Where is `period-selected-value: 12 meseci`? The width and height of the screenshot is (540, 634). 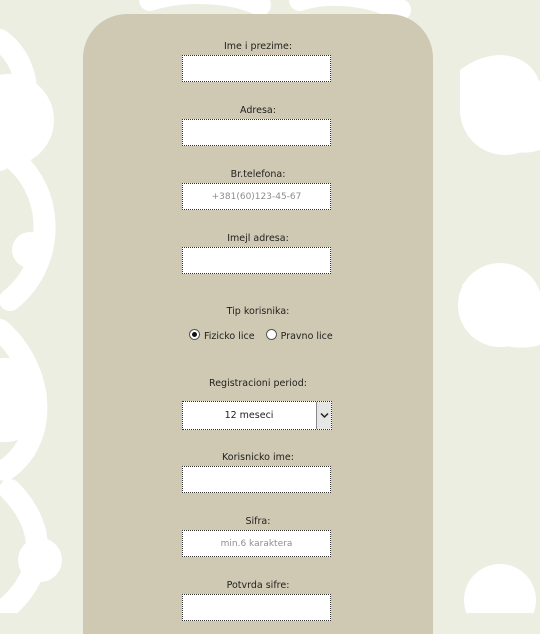 period-selected-value: 12 meseci is located at coordinates (249, 415).